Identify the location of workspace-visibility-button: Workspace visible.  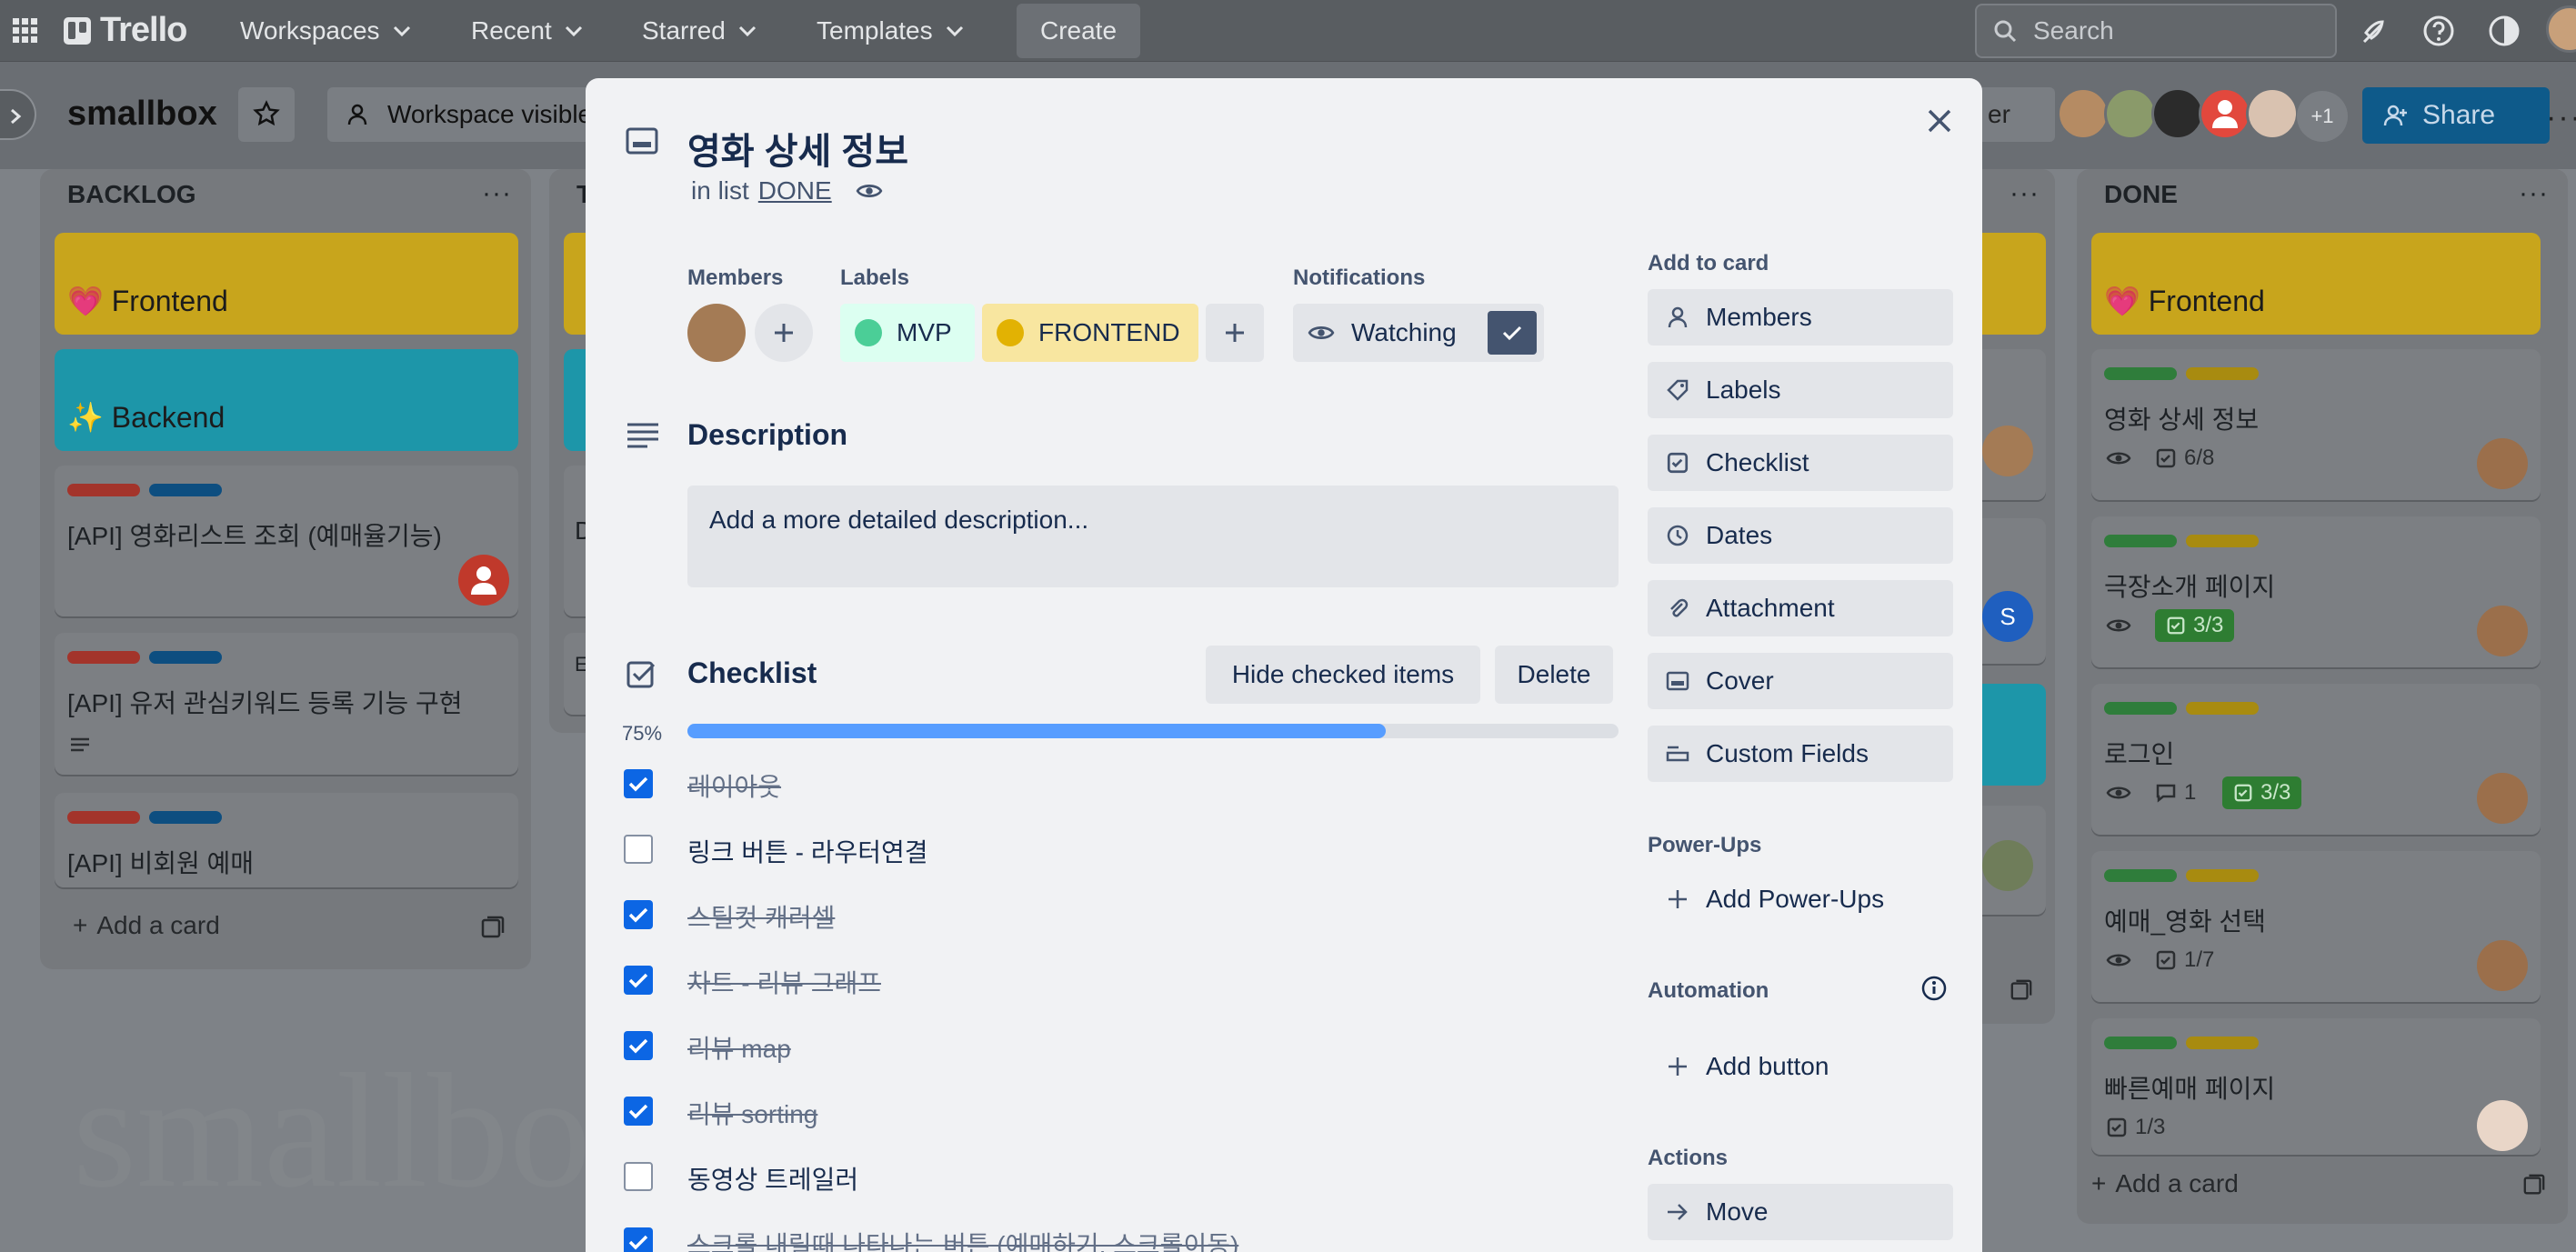
(463, 114).